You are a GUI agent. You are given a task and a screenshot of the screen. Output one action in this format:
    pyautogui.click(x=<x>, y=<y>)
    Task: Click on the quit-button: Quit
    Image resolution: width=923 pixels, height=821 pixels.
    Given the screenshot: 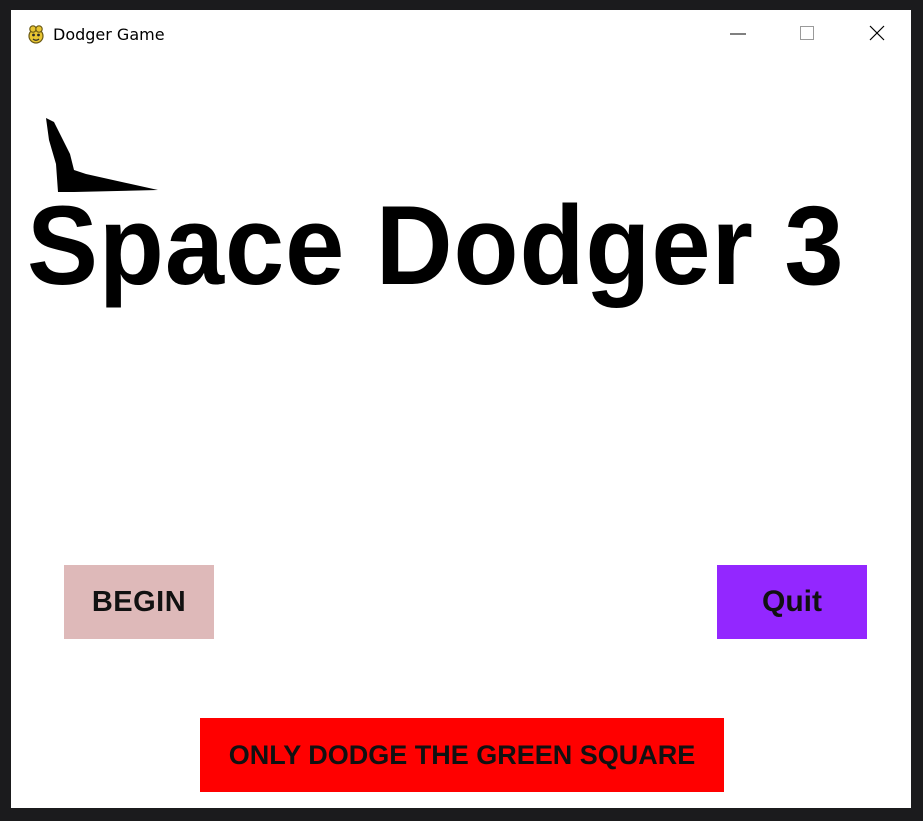 What is the action you would take?
    pyautogui.click(x=792, y=602)
    